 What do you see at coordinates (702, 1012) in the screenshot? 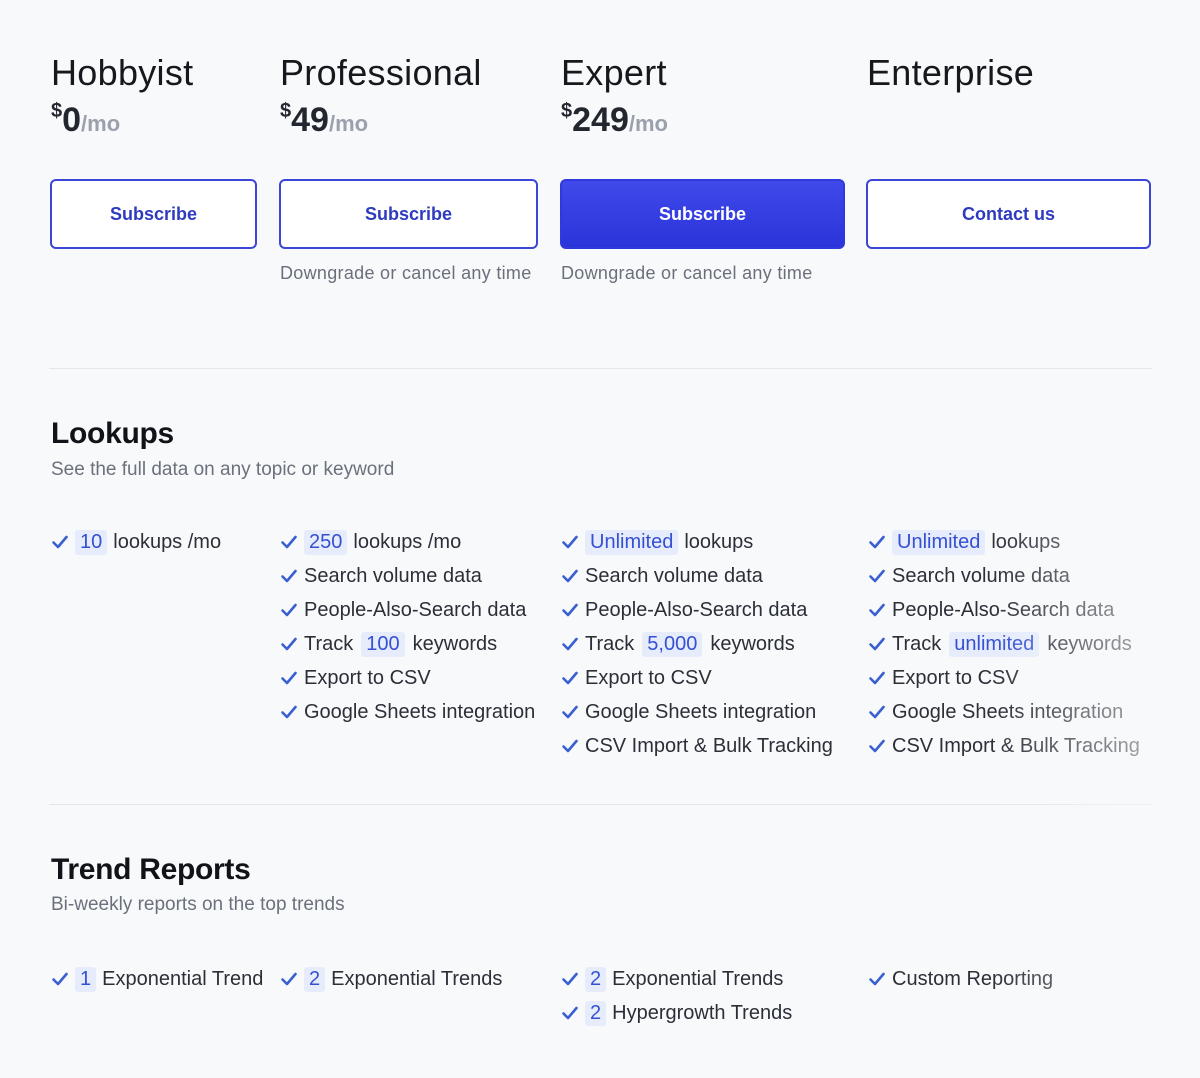
I see `feature-text: Hypergrowth Trends` at bounding box center [702, 1012].